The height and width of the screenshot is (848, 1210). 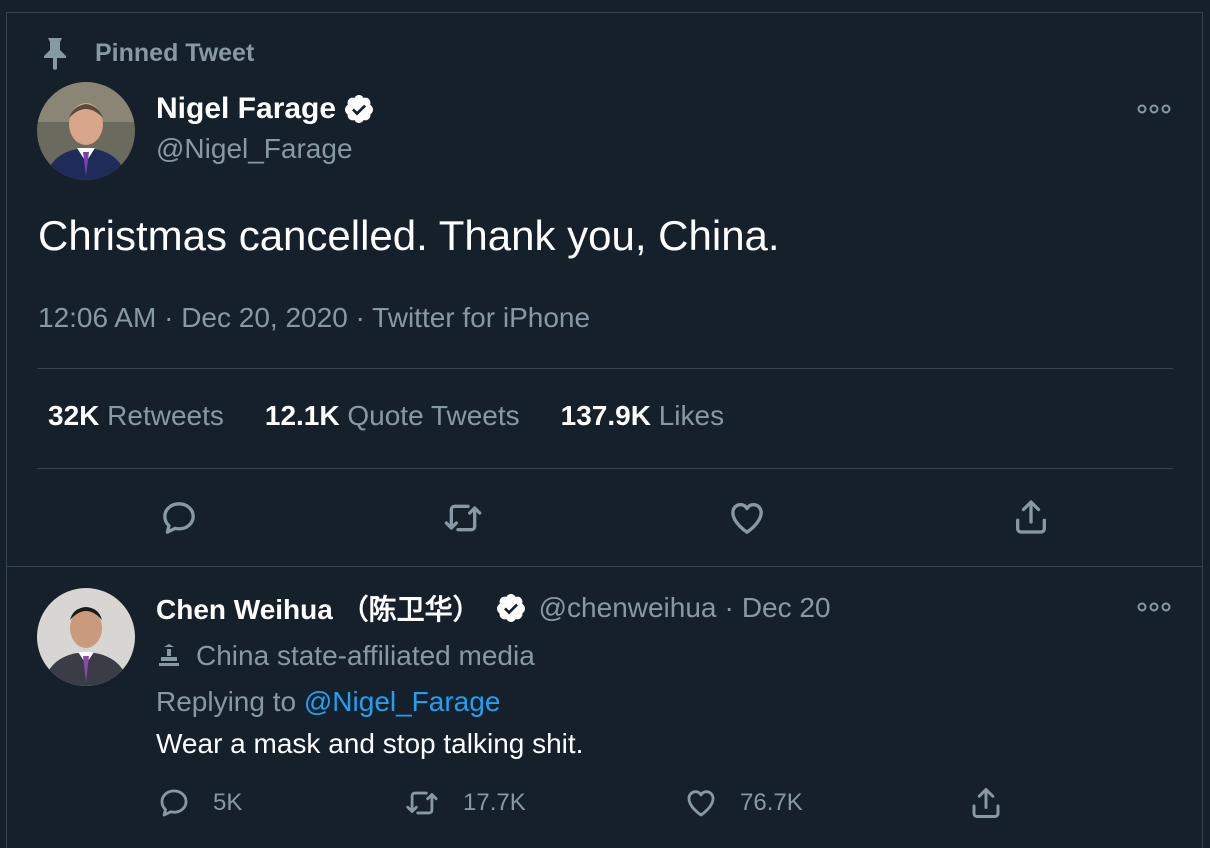 I want to click on podium-icon, so click(x=169, y=655).